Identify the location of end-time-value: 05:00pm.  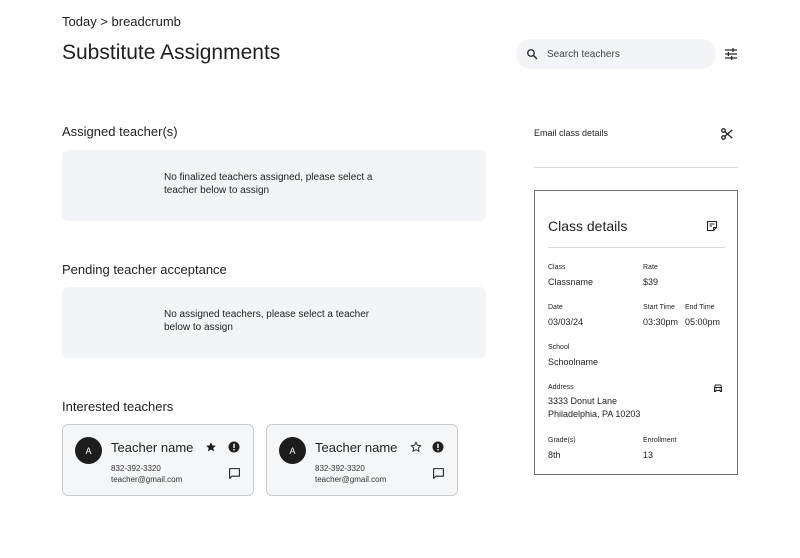
(703, 322).